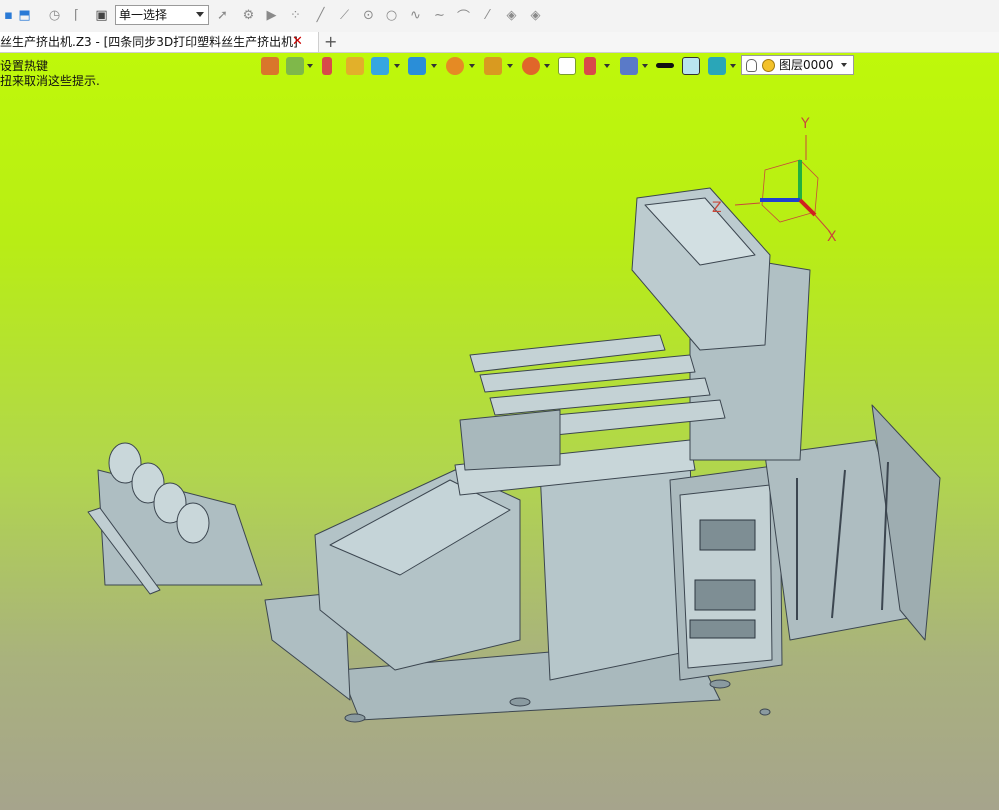 Image resolution: width=999 pixels, height=810 pixels. What do you see at coordinates (297, 42) in the screenshot?
I see `close-icon: ✕` at bounding box center [297, 42].